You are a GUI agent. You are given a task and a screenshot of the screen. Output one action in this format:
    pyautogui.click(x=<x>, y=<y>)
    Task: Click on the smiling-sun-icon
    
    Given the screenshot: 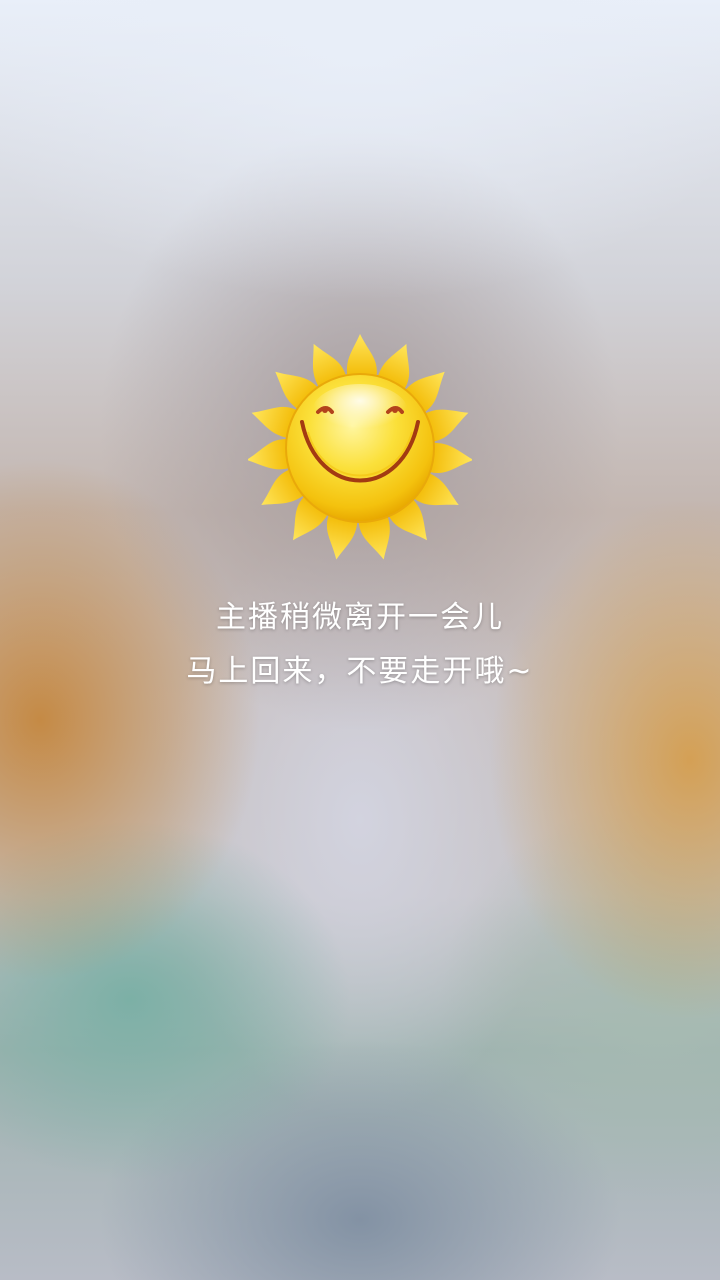 What is the action you would take?
    pyautogui.click(x=360, y=446)
    